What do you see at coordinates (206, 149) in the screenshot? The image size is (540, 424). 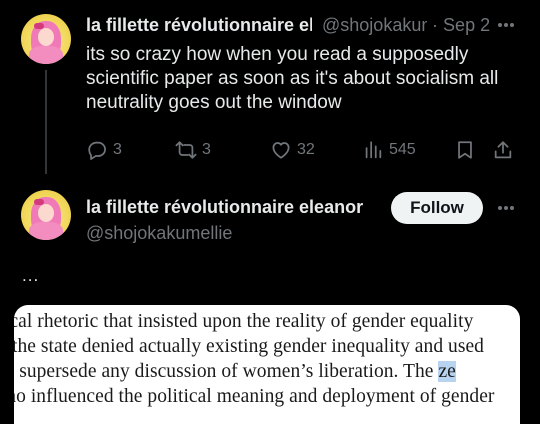 I see `repost-count: 3` at bounding box center [206, 149].